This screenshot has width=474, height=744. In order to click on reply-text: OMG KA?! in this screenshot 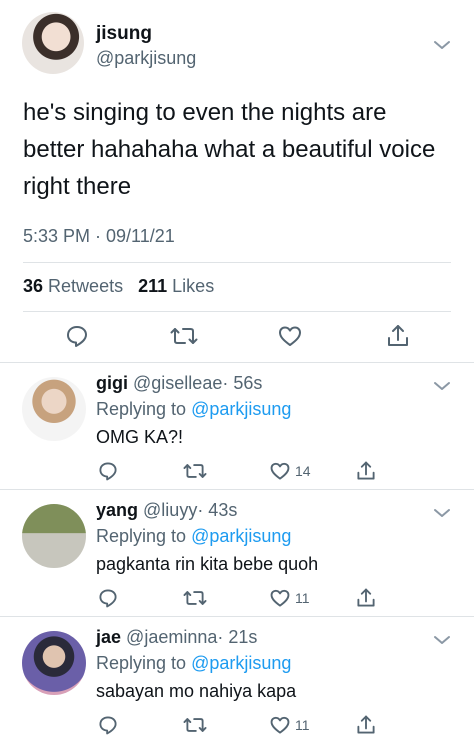, I will do `click(140, 437)`.